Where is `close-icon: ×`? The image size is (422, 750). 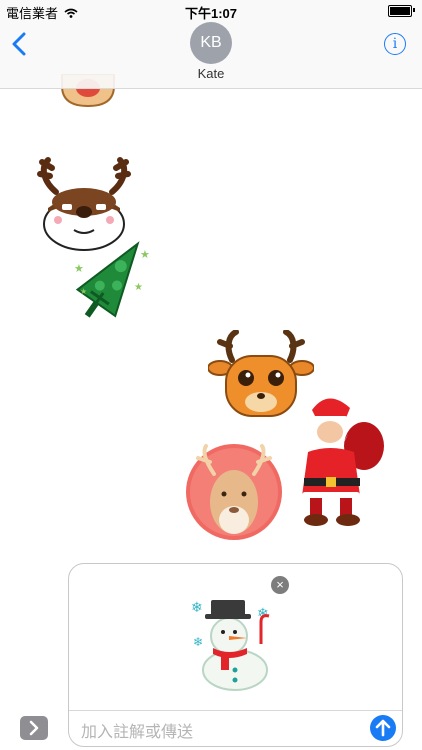 close-icon: × is located at coordinates (280, 584).